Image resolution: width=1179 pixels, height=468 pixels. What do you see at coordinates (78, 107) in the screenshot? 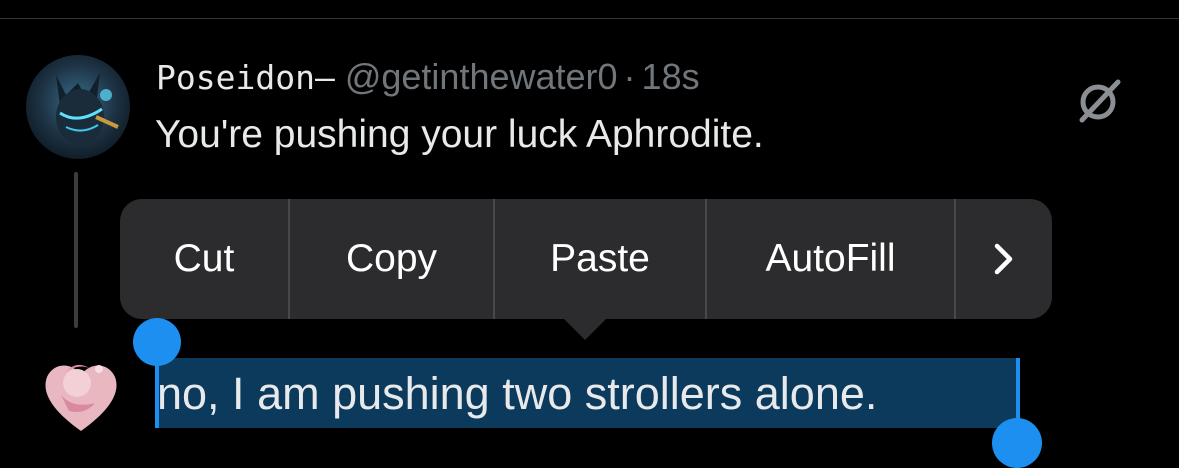
I see `poseidon-avatar` at bounding box center [78, 107].